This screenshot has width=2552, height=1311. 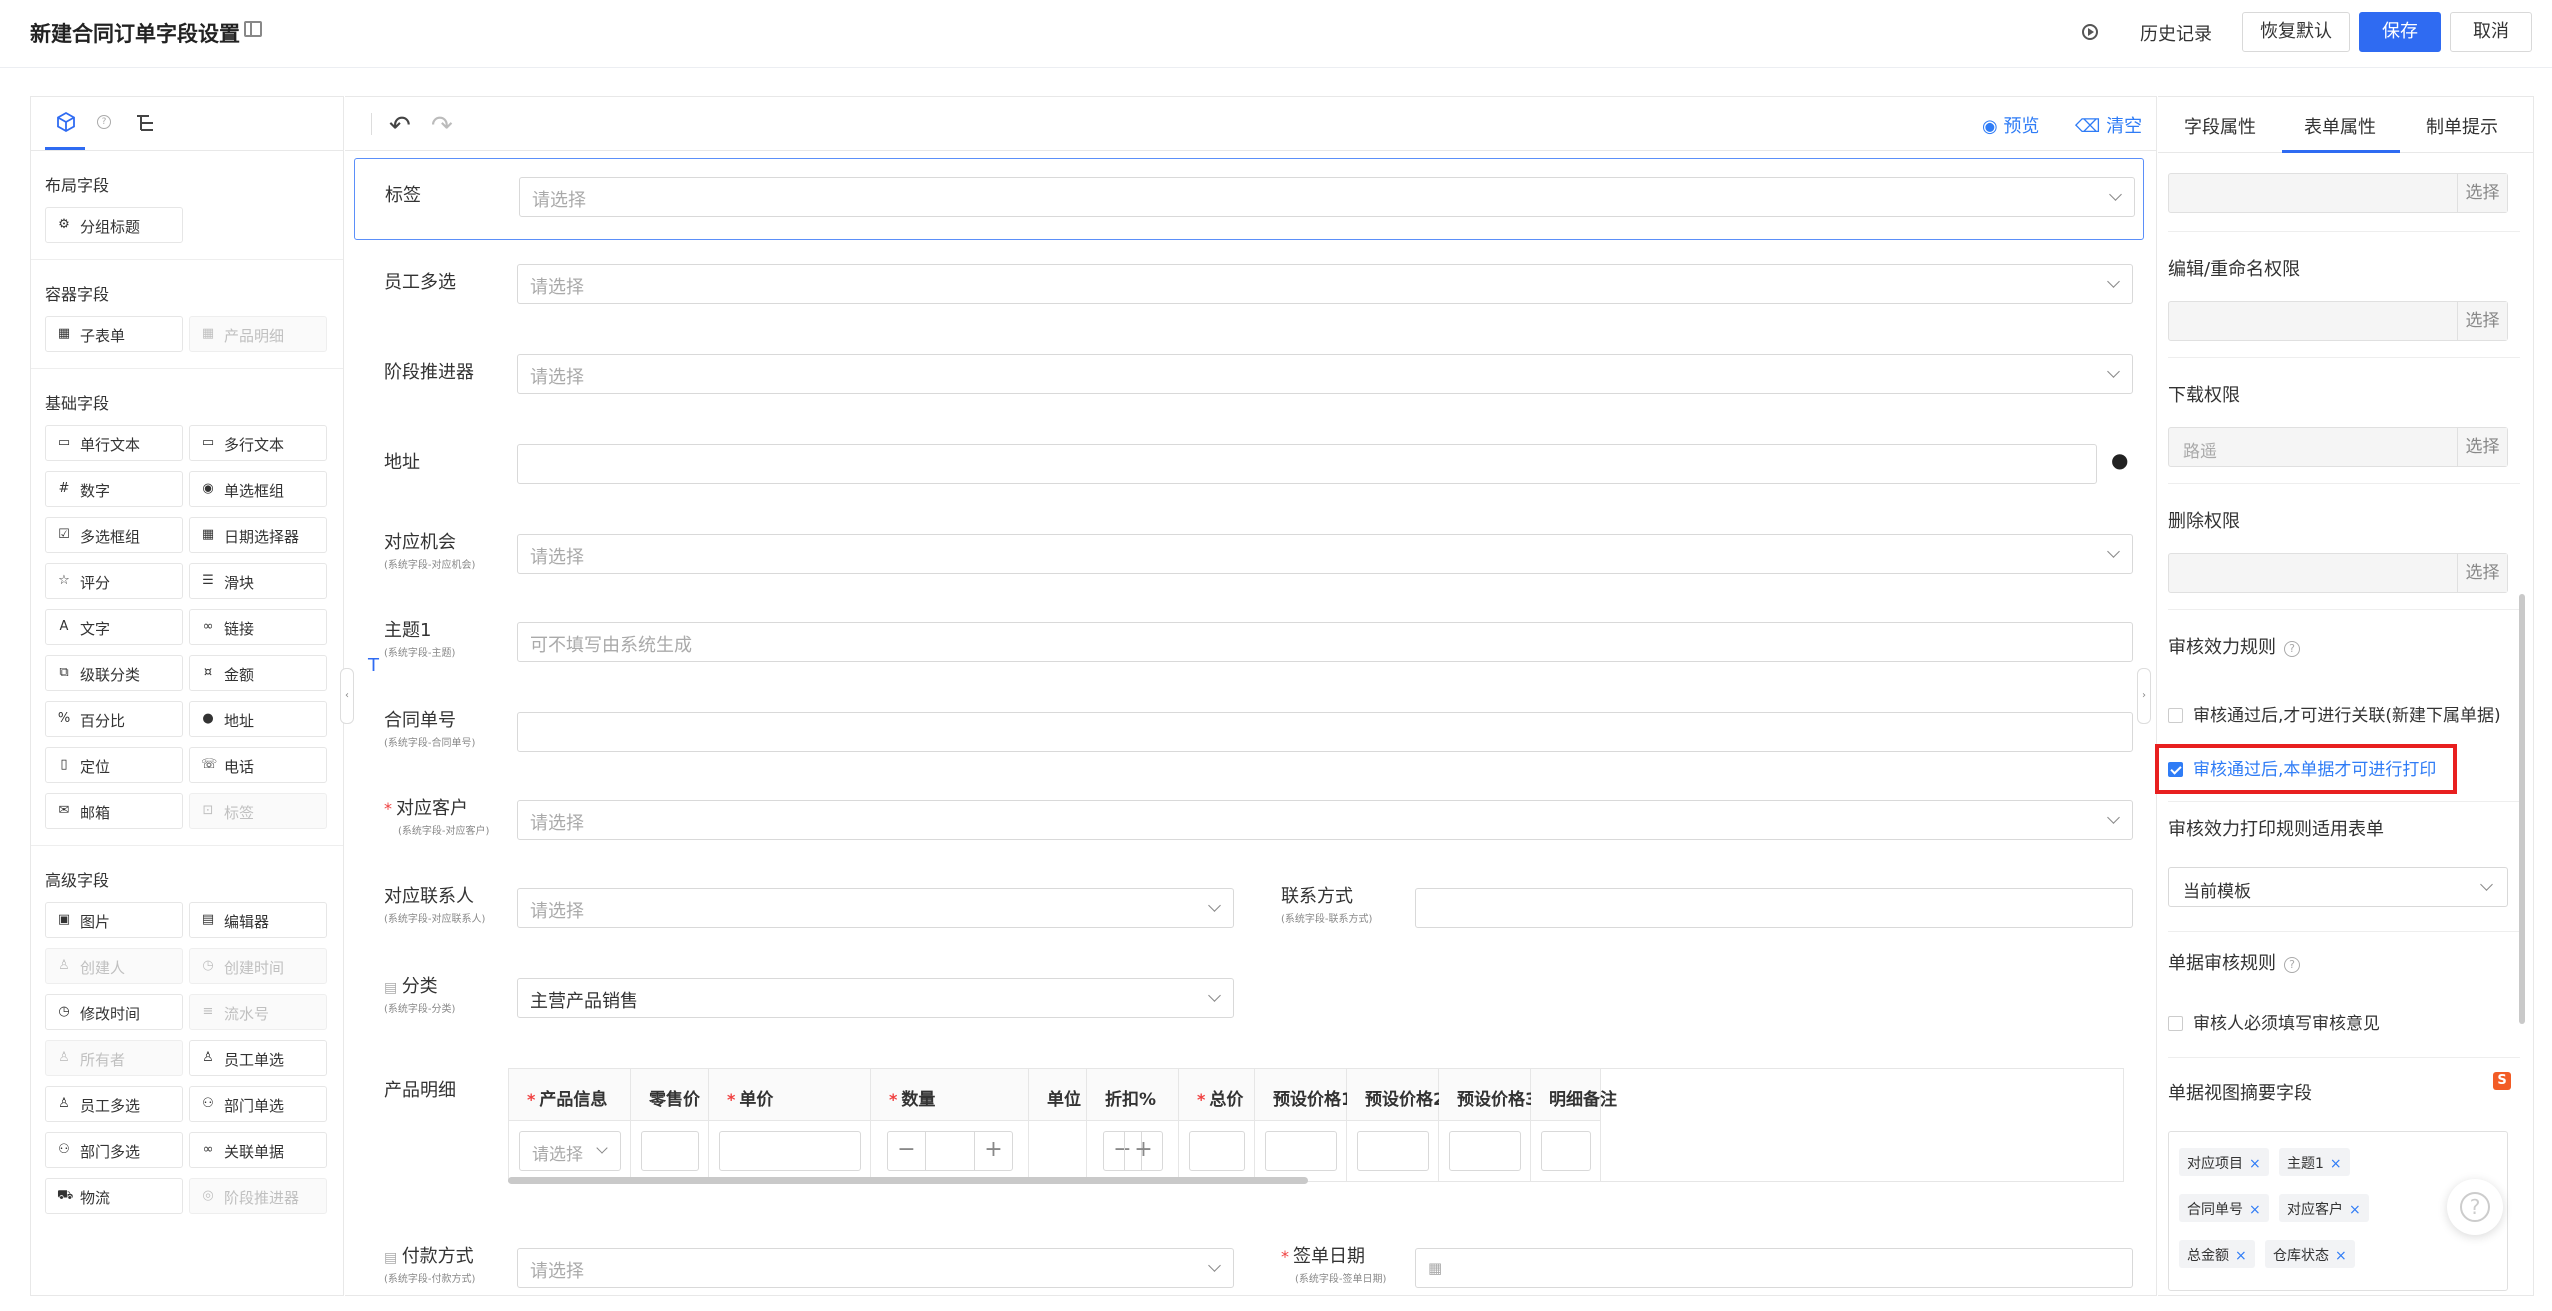 I want to click on palette-item: ∞ 关联单据, so click(x=258, y=1150).